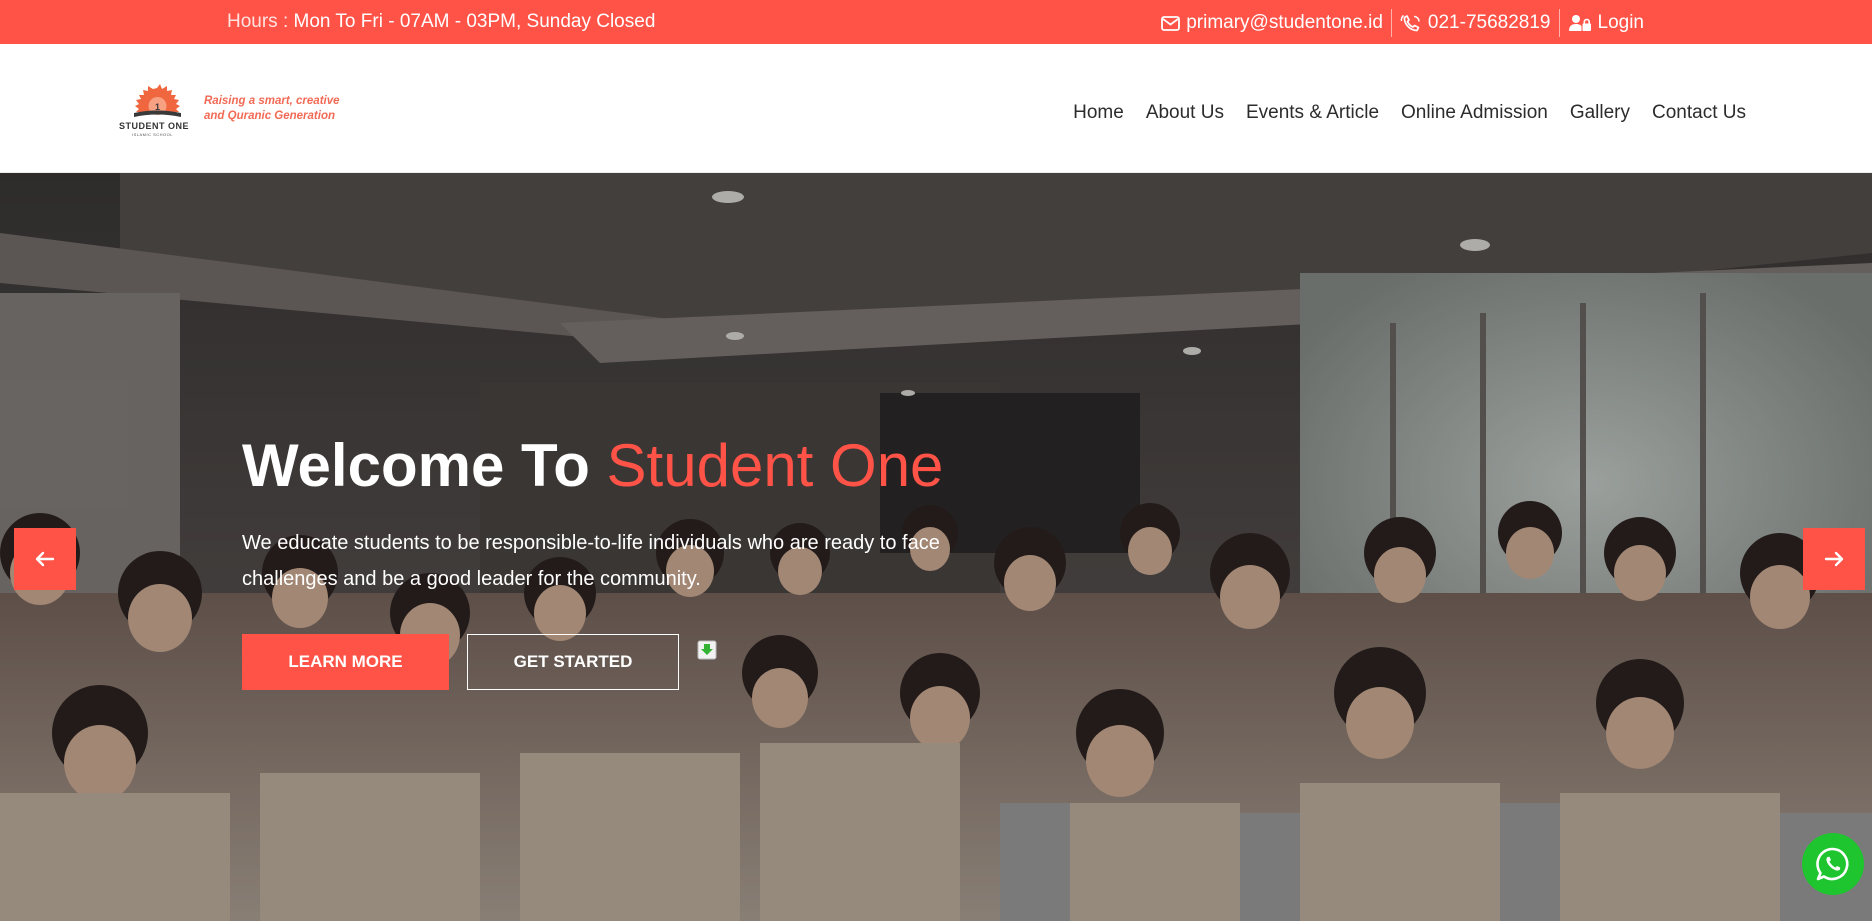  I want to click on arrow-left-icon, so click(45, 559).